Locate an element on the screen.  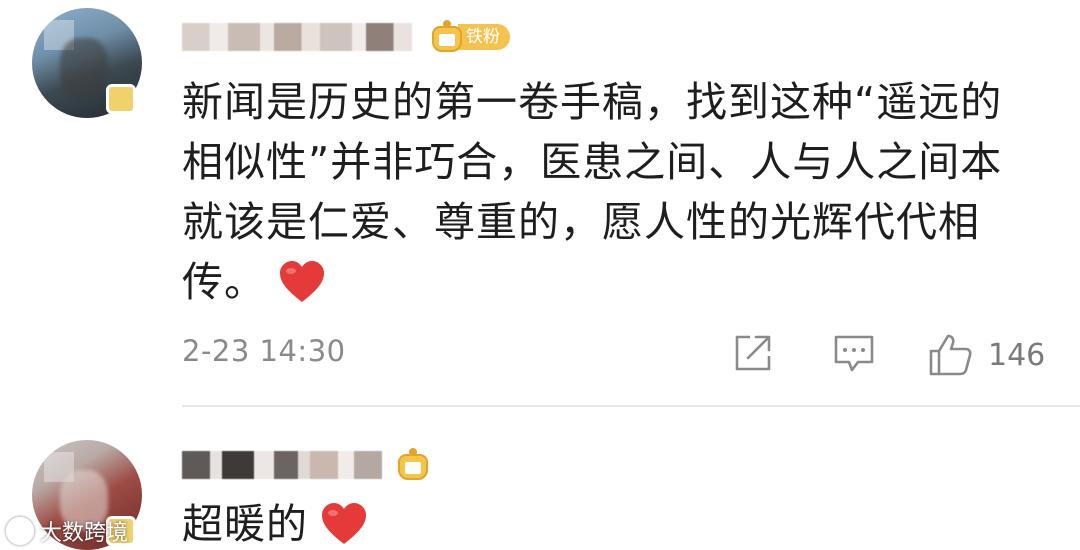
like-button: 146 is located at coordinates (986, 355).